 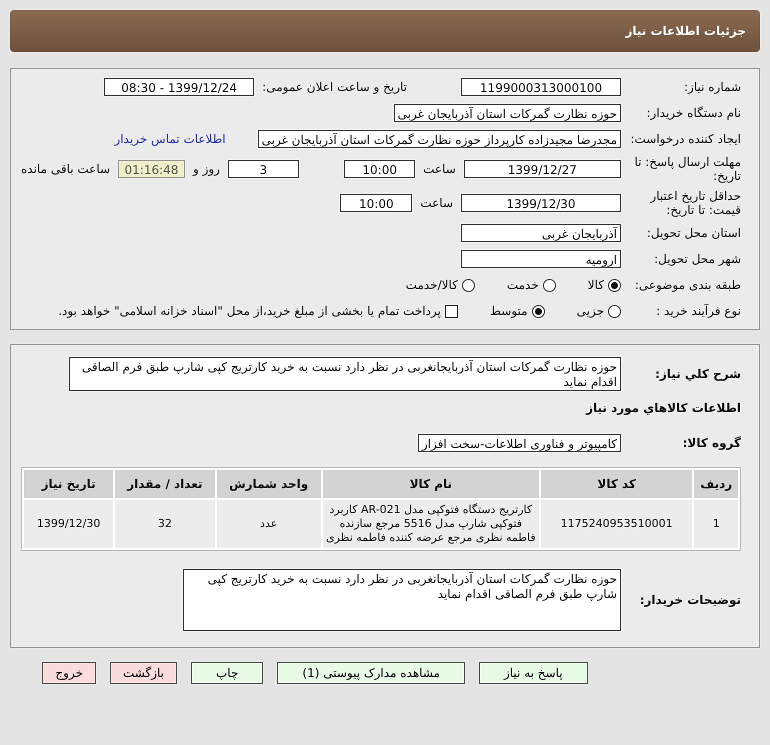 I want to click on validity-date-field: 1399/12/30, so click(x=541, y=203).